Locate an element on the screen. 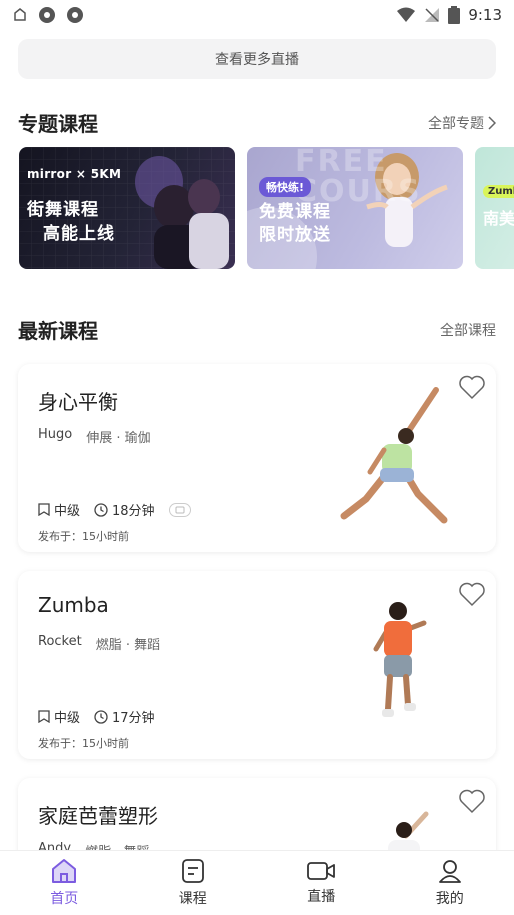  bottom-tab-bar: 首页 课程 直播 我的 is located at coordinates (257, 882).